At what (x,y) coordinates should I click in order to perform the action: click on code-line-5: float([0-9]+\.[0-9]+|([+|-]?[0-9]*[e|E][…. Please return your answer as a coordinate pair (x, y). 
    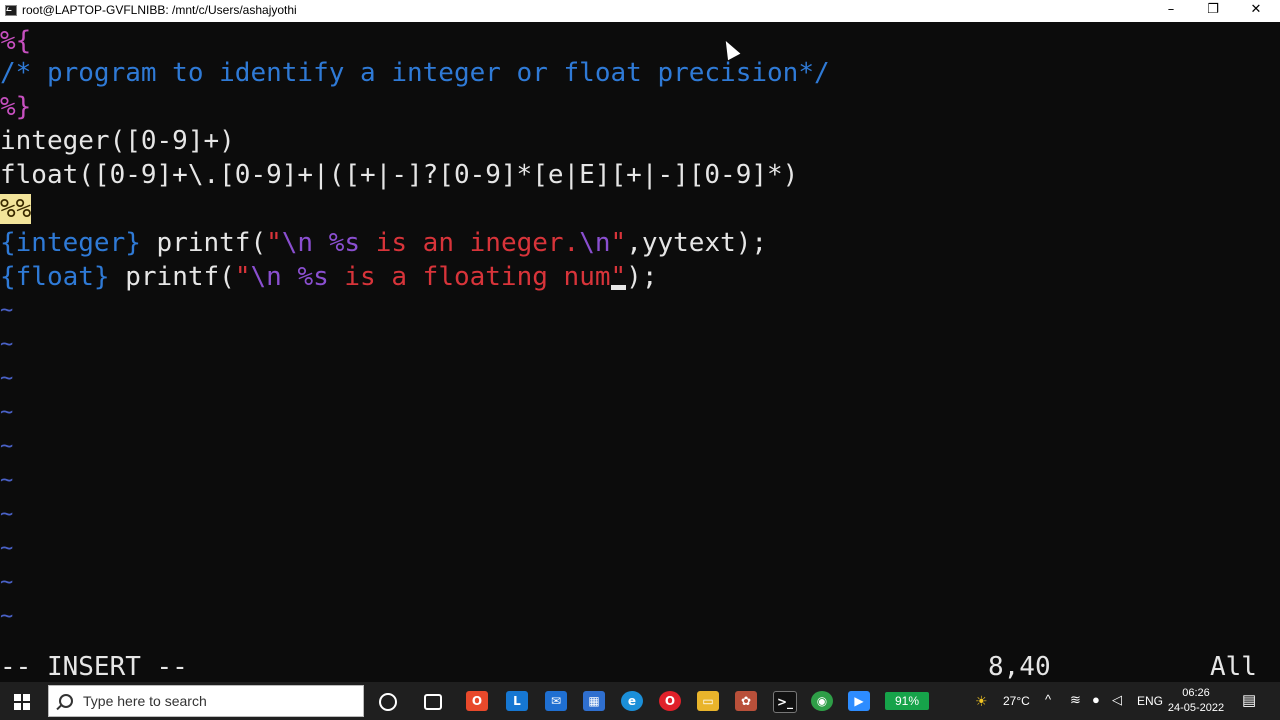
    Looking at the image, I should click on (399, 175).